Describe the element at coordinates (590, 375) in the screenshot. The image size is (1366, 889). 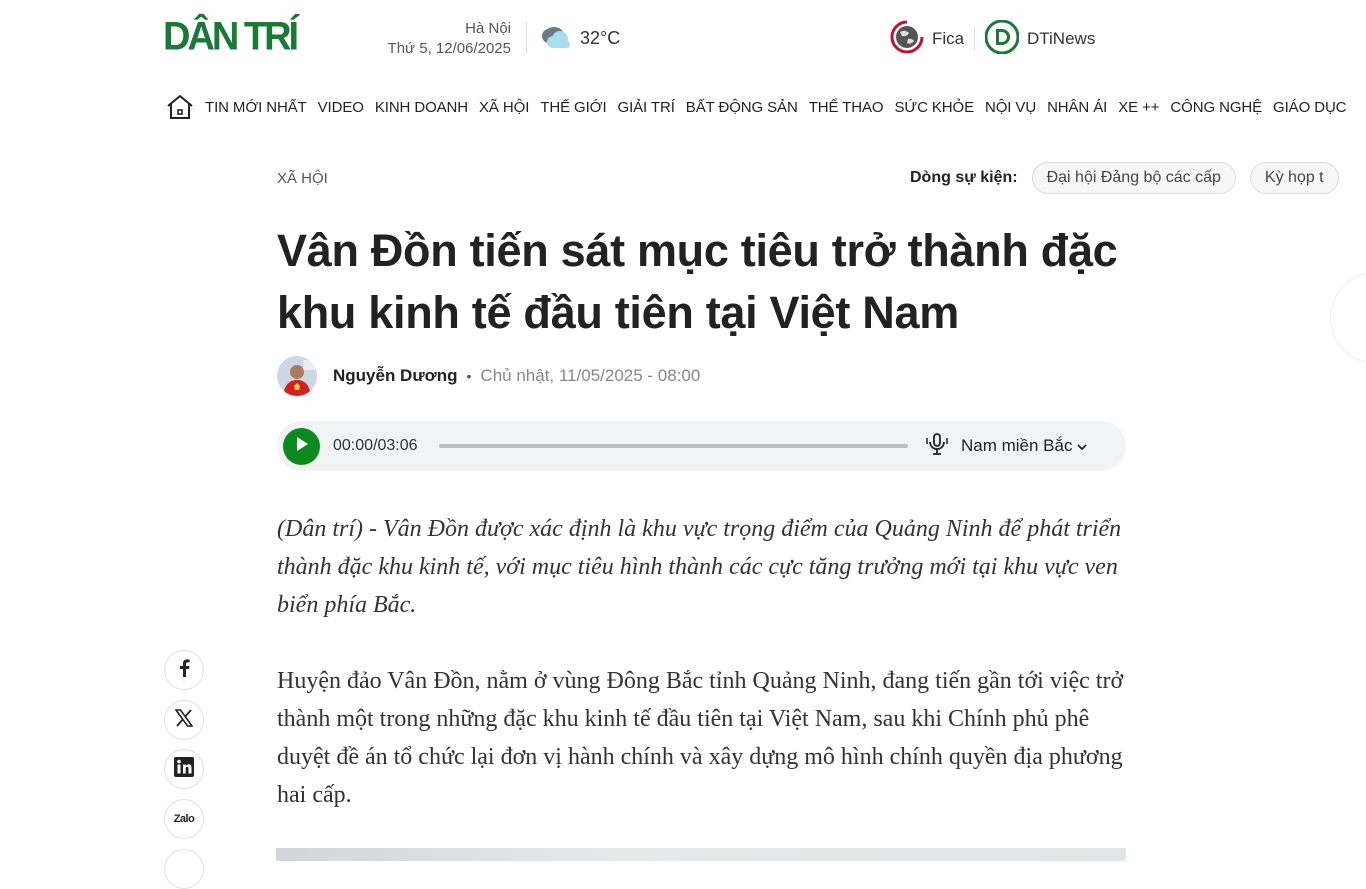
I see `publish-date: Chủ nhật, 11/05/2025 - 08:00` at that location.